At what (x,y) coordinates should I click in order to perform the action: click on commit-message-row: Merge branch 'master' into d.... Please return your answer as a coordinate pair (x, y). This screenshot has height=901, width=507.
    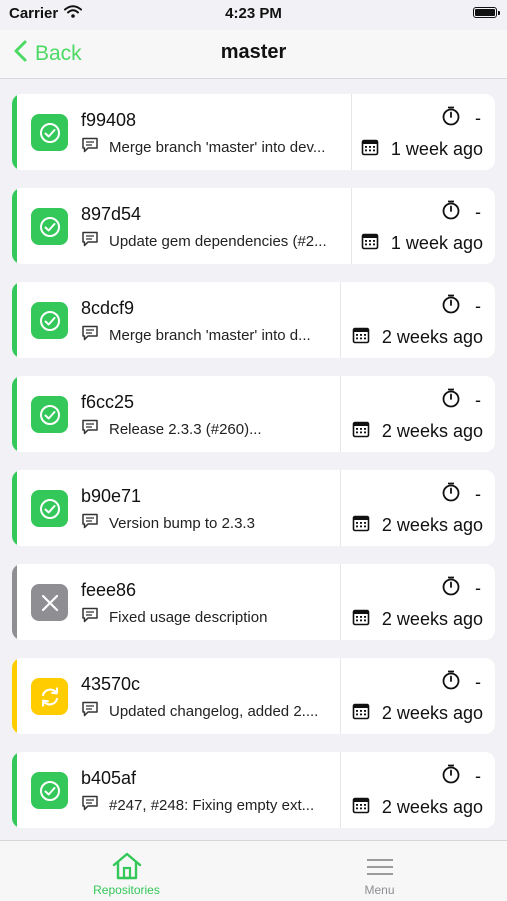
    Looking at the image, I should click on (196, 335).